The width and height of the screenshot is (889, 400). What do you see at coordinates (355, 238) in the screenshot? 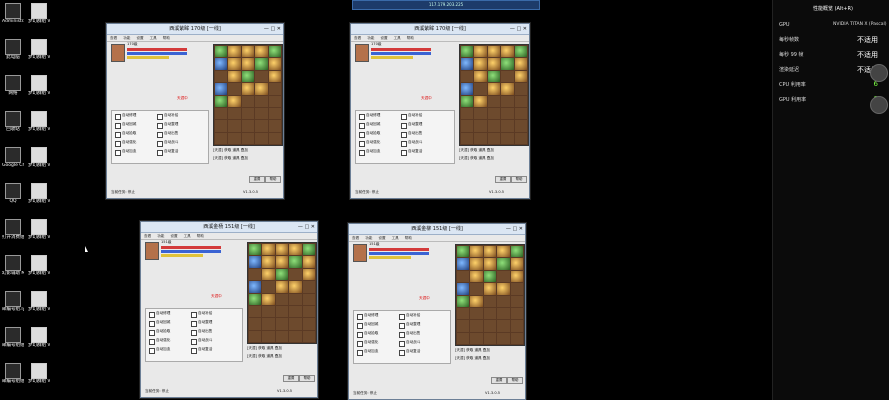
I see `menu-item: 查看` at bounding box center [355, 238].